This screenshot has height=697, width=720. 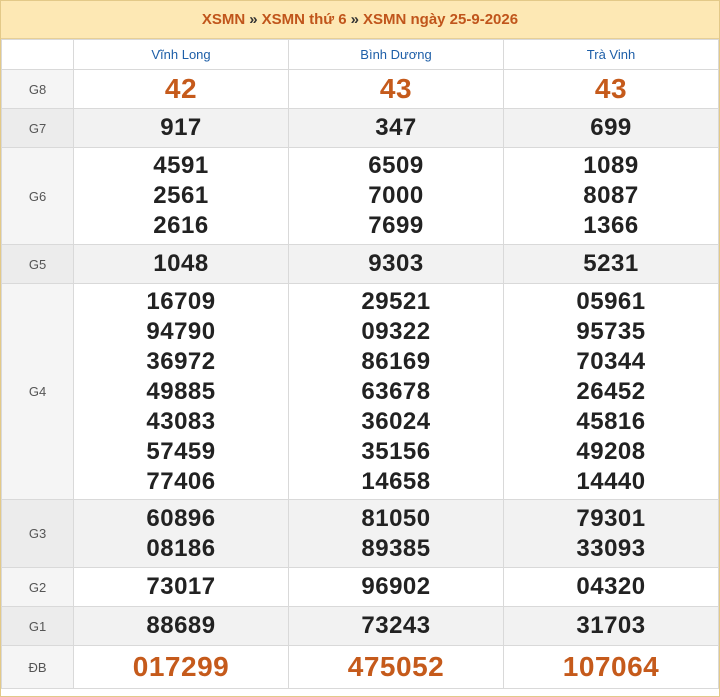 I want to click on breadcrumb-link-xsmn-friday: XSMN thứ 6, so click(x=304, y=19).